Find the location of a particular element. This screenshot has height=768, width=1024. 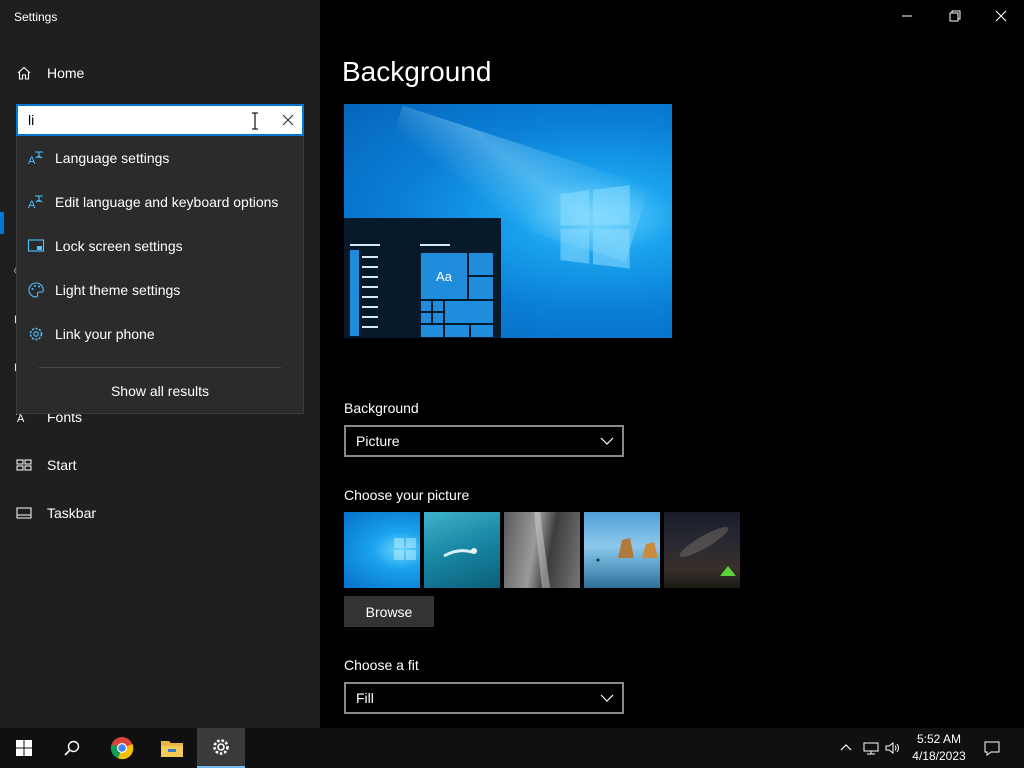

chrome-icon is located at coordinates (122, 748).